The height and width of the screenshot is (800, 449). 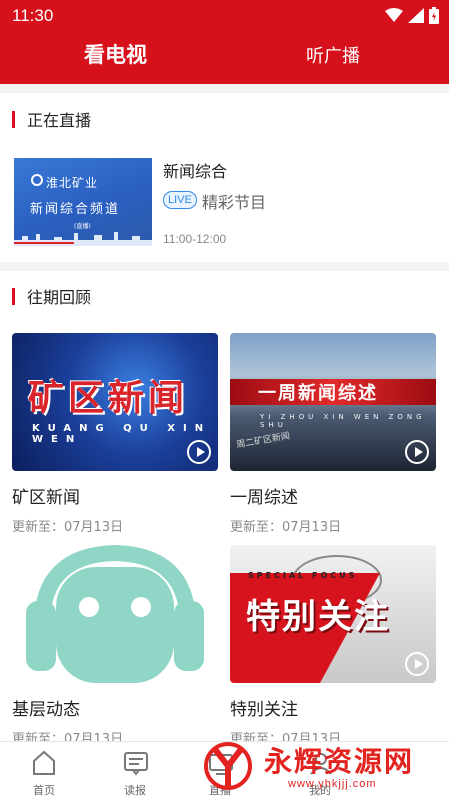 I want to click on program-title: 一周综述, so click(x=264, y=498).